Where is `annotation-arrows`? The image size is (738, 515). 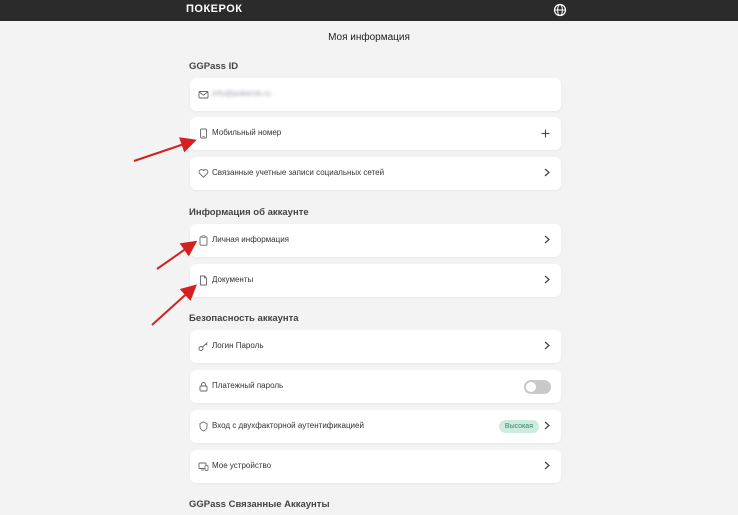
annotation-arrows is located at coordinates (165, 231).